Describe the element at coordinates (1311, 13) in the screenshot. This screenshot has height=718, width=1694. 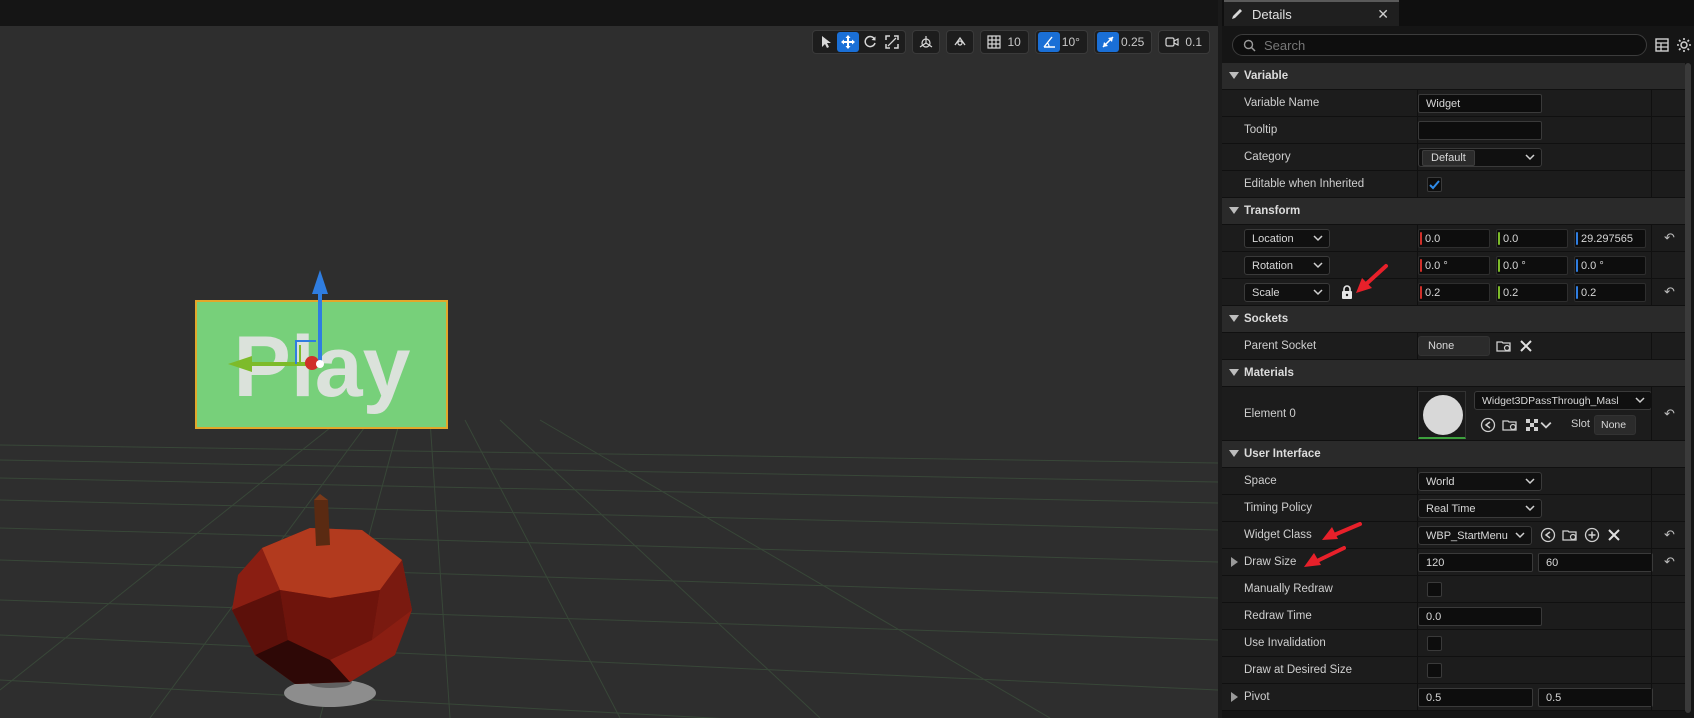
I see `details-tab: Details ✕` at that location.